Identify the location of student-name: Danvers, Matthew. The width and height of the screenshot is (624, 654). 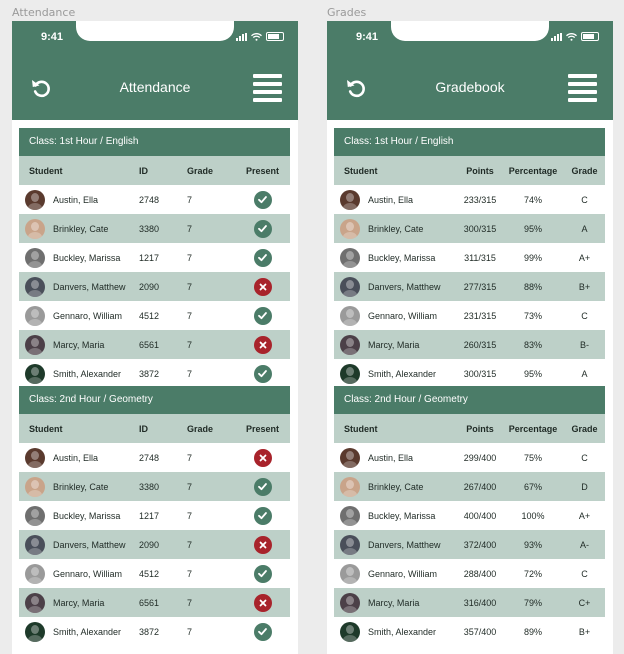
(404, 286).